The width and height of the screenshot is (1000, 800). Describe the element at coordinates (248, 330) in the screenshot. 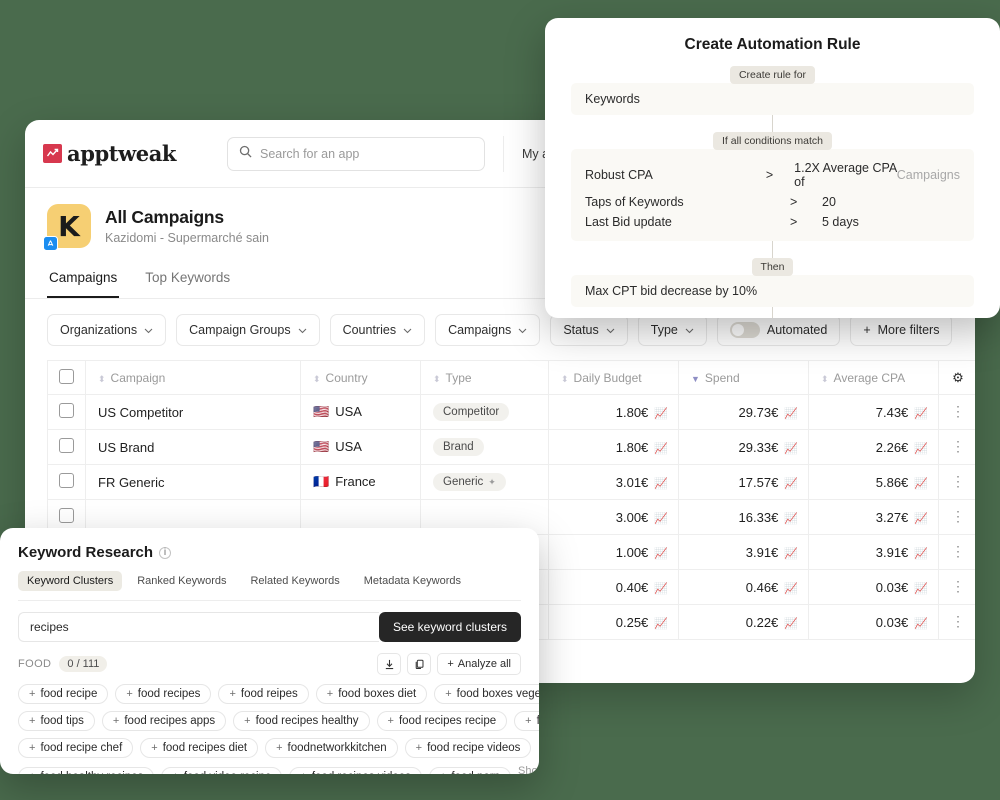

I see `filter-campaign-groups: Campaign Groups` at that location.